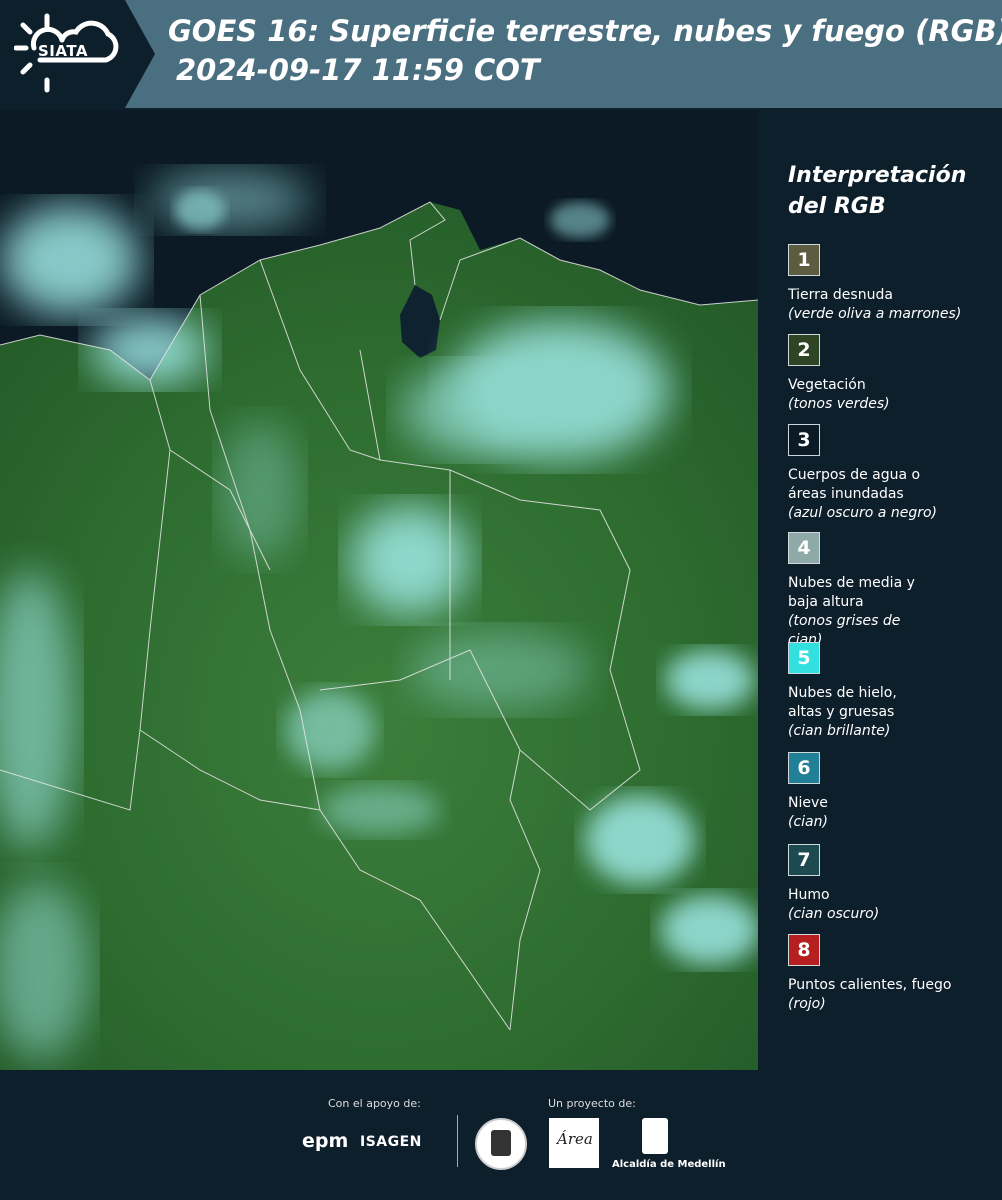 Image resolution: width=1002 pixels, height=1200 pixels. What do you see at coordinates (839, 404) in the screenshot?
I see `legend-item-sub: (tonos verdes)` at bounding box center [839, 404].